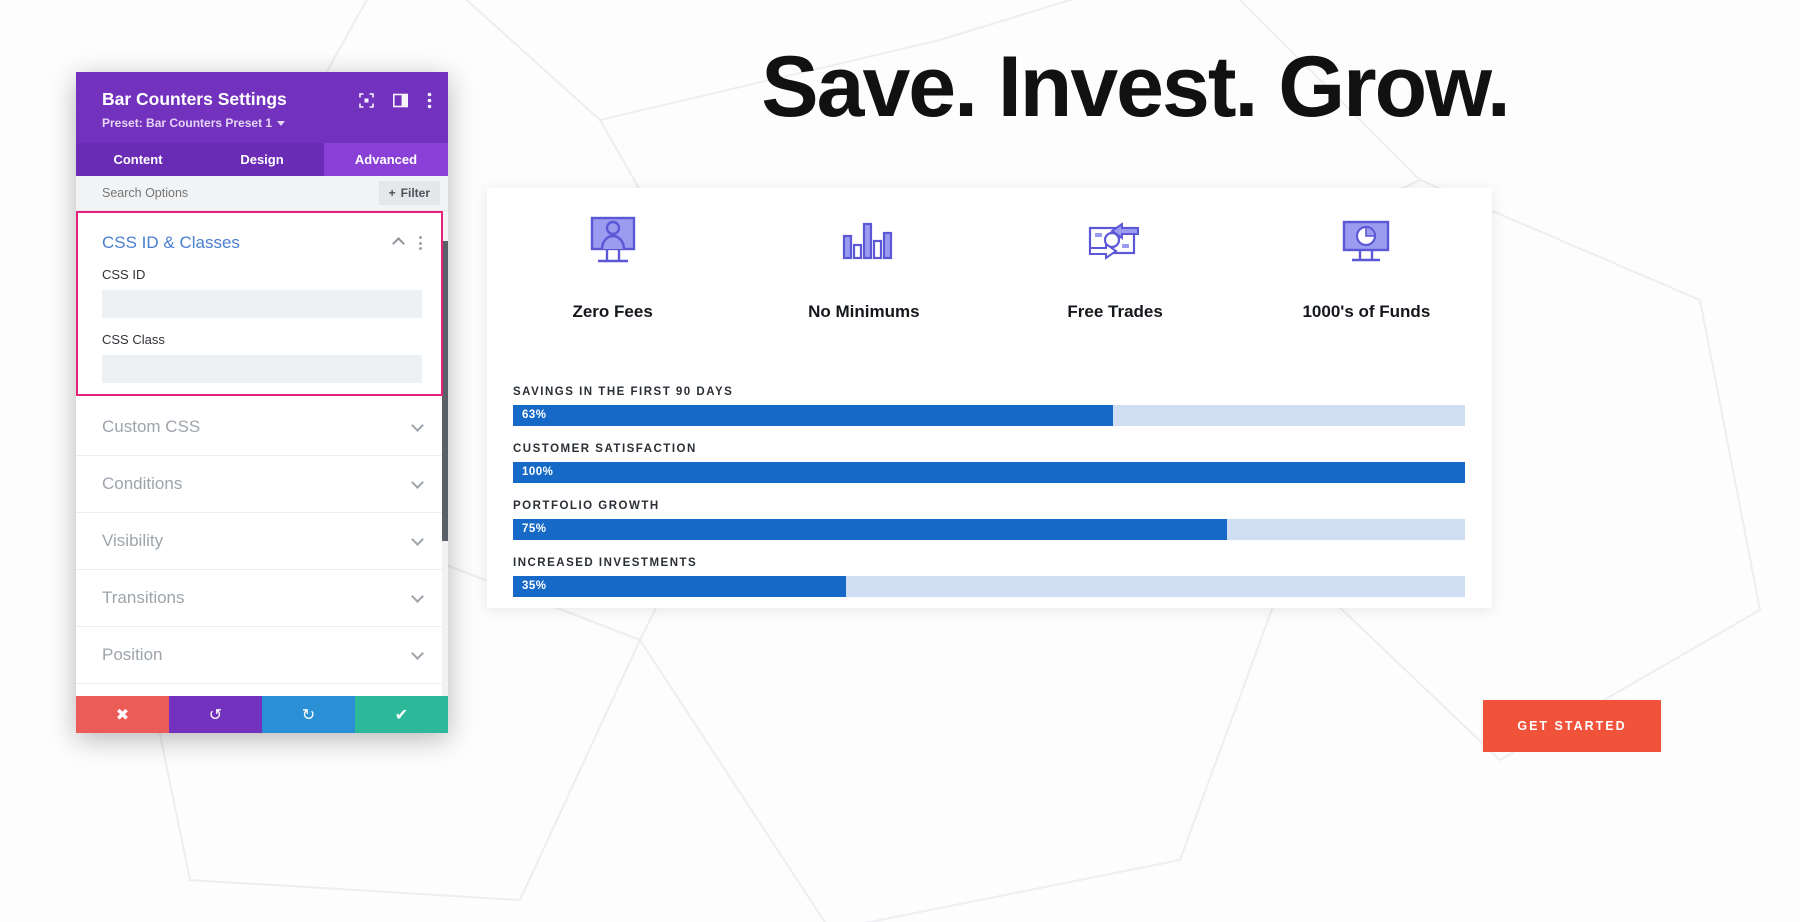 This screenshot has height=922, width=1800. What do you see at coordinates (605, 449) in the screenshot?
I see `bar-counter-title: CUSTOMER SATISFACTION` at bounding box center [605, 449].